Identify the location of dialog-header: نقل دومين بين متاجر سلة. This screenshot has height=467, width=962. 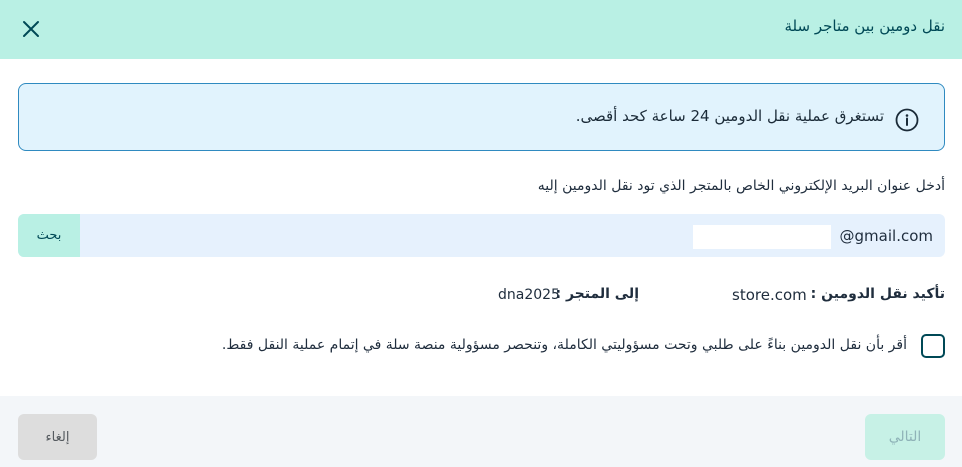
(481, 29).